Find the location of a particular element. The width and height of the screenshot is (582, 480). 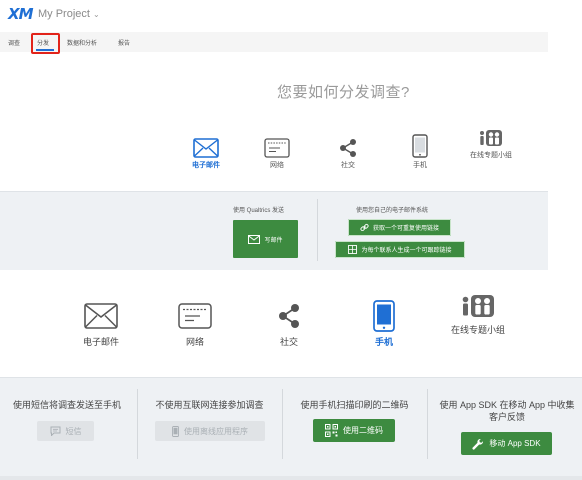

tab-reports: 报告 is located at coordinates (124, 42).